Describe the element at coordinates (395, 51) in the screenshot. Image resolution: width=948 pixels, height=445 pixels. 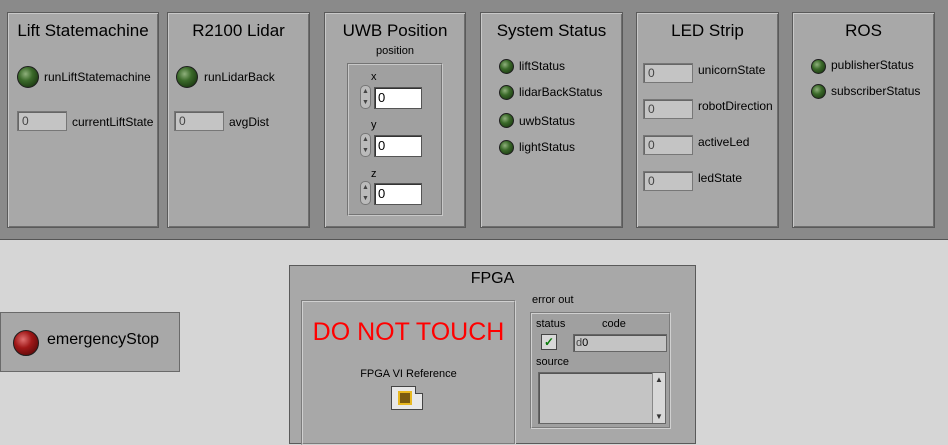
I see `position-cluster-label: position` at that location.